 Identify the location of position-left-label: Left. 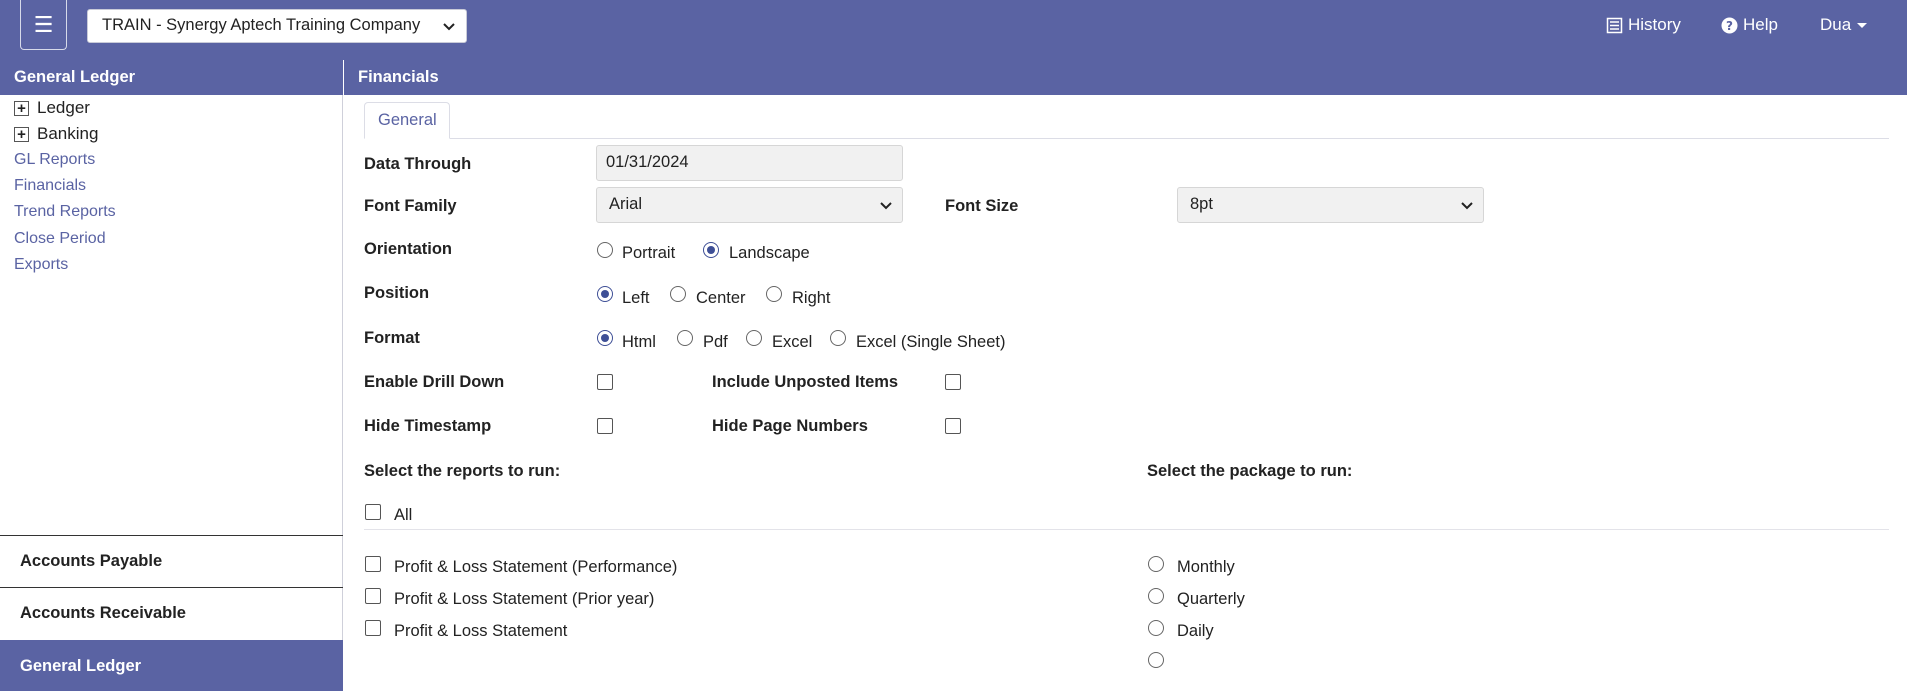
(636, 298).